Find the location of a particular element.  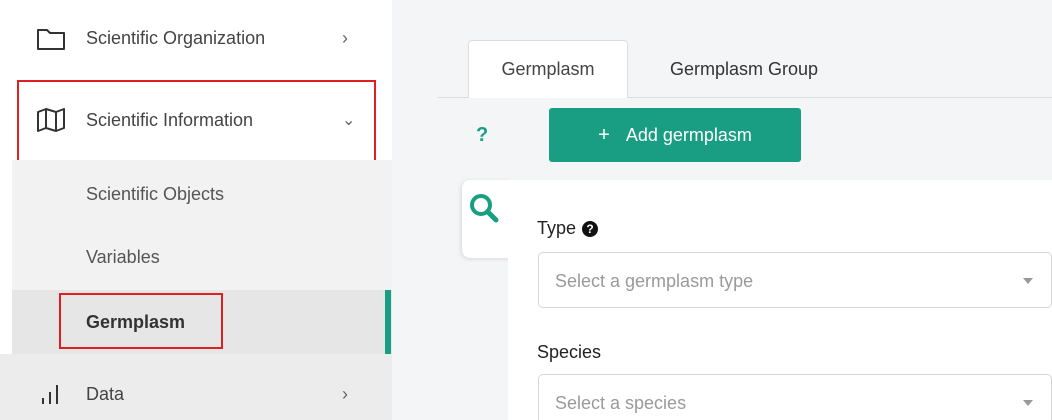

highlight-box-germplasm is located at coordinates (141, 321).